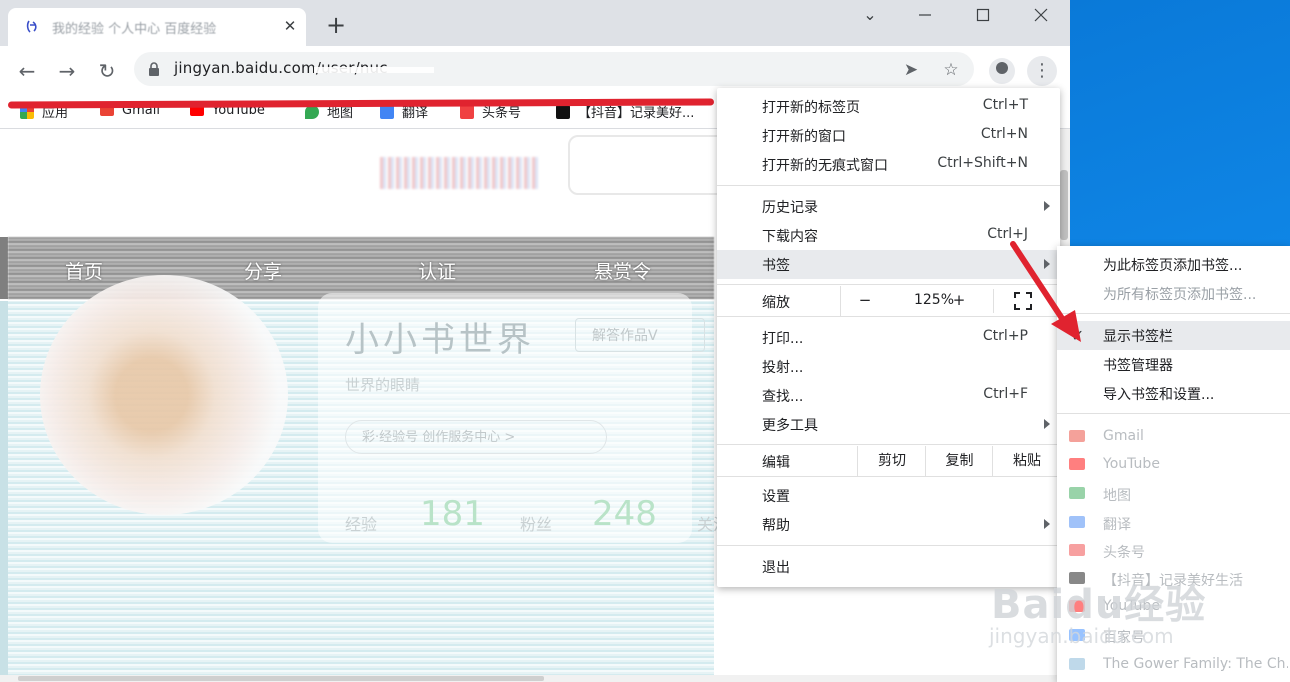 The height and width of the screenshot is (682, 1290). Describe the element at coordinates (888, 395) in the screenshot. I see `menu-find: 查找... Ctrl+F` at that location.